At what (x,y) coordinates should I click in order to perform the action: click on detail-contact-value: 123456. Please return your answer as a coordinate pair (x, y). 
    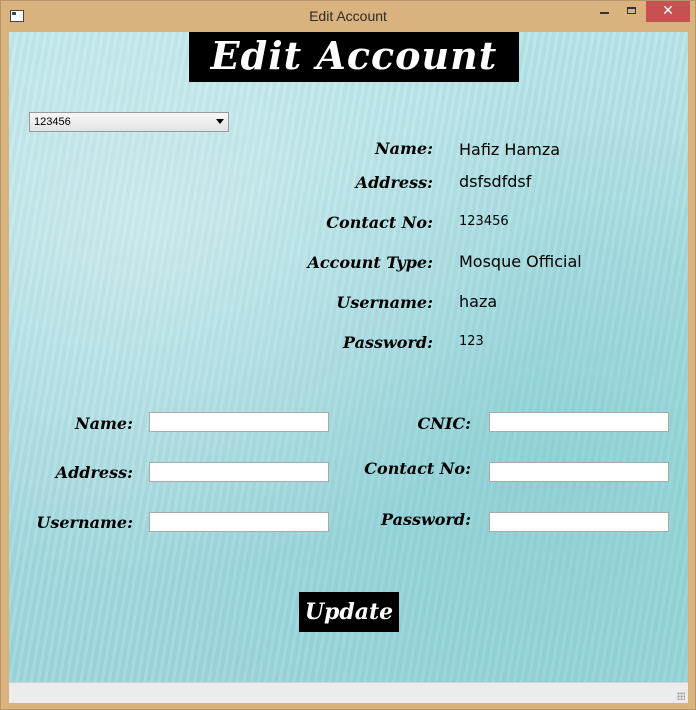
    Looking at the image, I should click on (484, 221).